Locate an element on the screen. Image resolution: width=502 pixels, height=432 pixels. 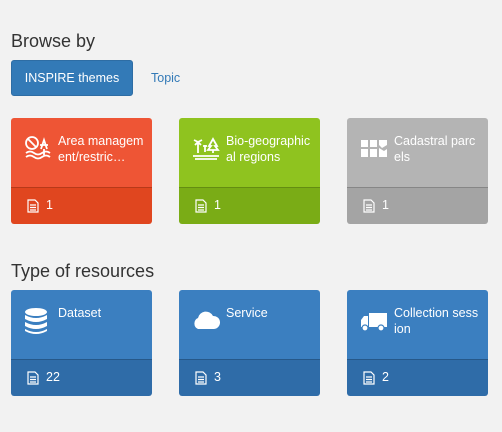
card-footer: 3 is located at coordinates (249, 377).